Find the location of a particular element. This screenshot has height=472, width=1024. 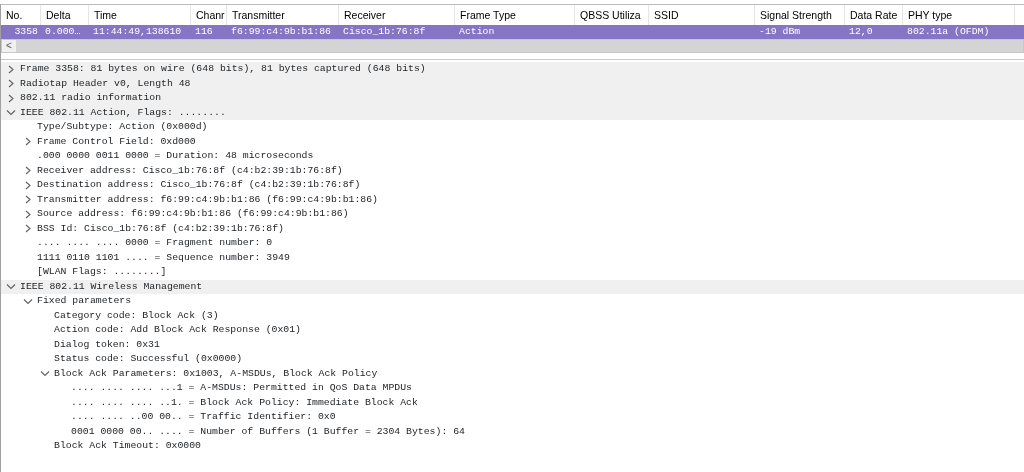

tree-item: 802.11 radio information is located at coordinates (91, 98).